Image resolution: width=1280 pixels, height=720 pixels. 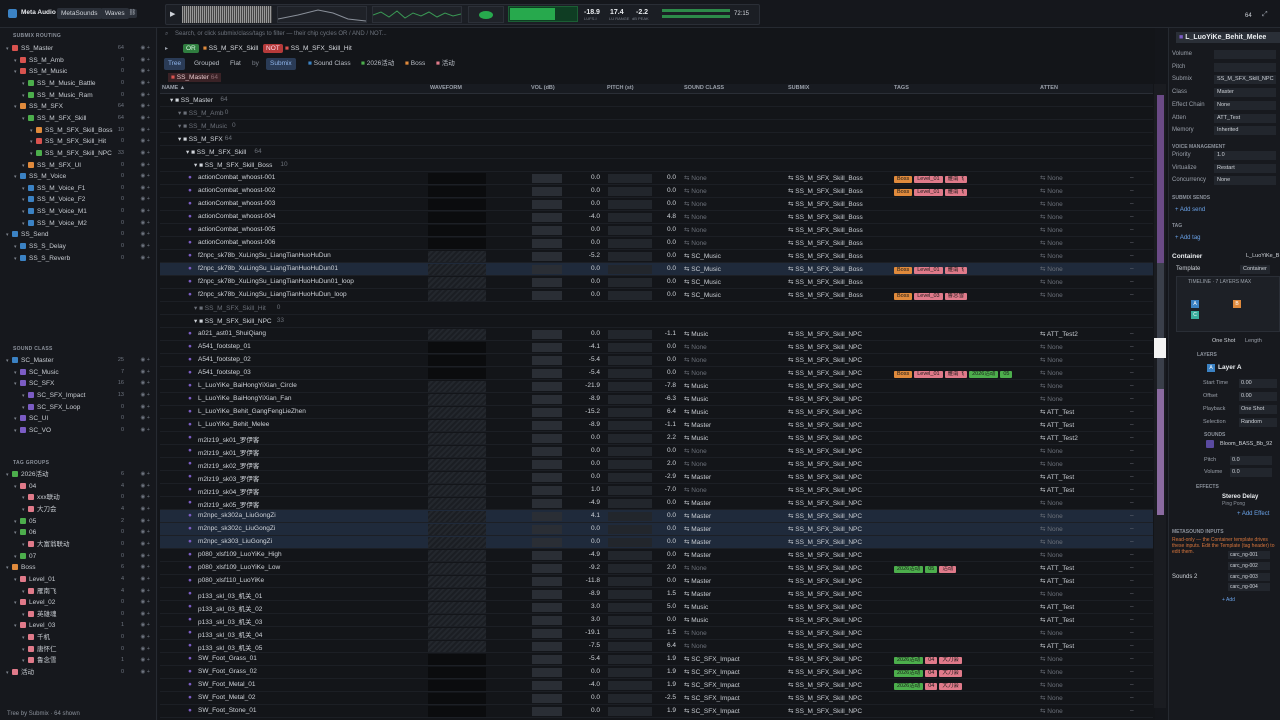 What do you see at coordinates (1246, 444) in the screenshot?
I see `sound-name: Bloom_BASS_Bb_92` at bounding box center [1246, 444].